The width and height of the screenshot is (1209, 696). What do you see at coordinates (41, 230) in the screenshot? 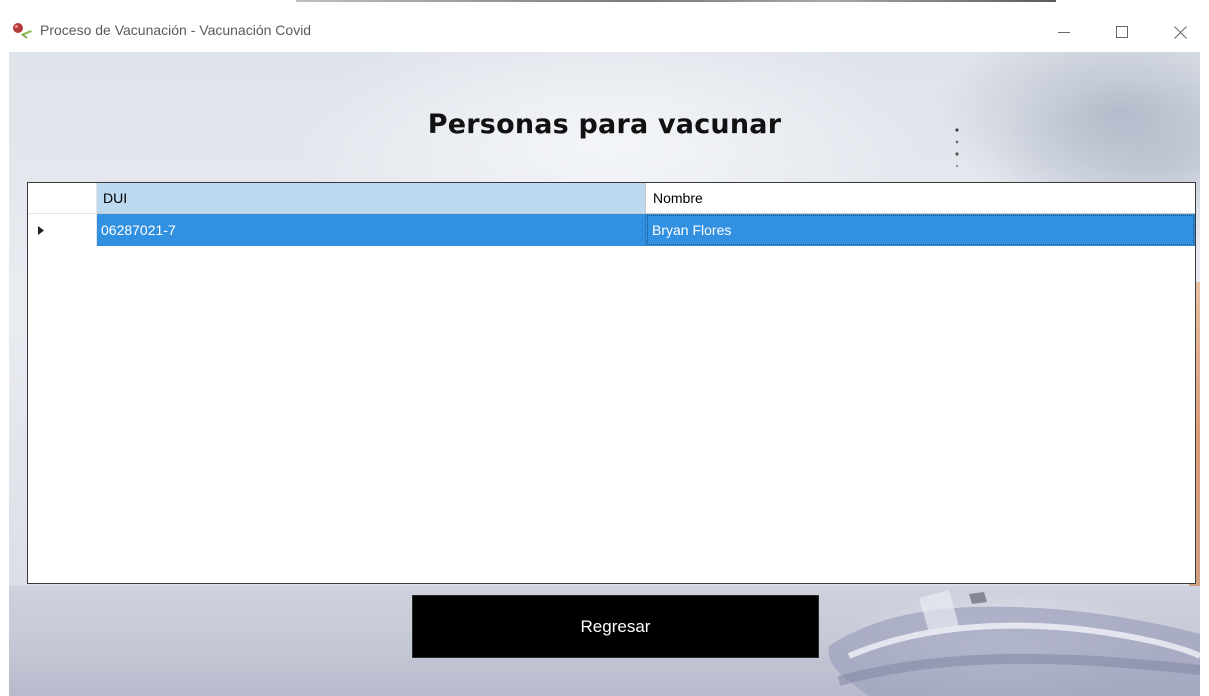
I see `current-row-arrow-icon` at bounding box center [41, 230].